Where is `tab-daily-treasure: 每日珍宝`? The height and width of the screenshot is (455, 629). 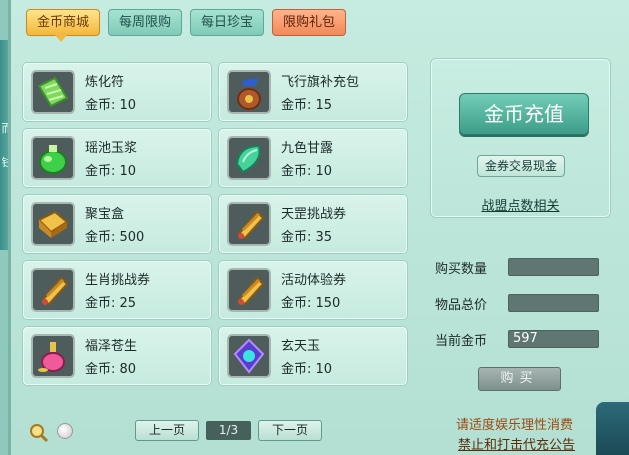 tab-daily-treasure: 每日珍宝 is located at coordinates (227, 22).